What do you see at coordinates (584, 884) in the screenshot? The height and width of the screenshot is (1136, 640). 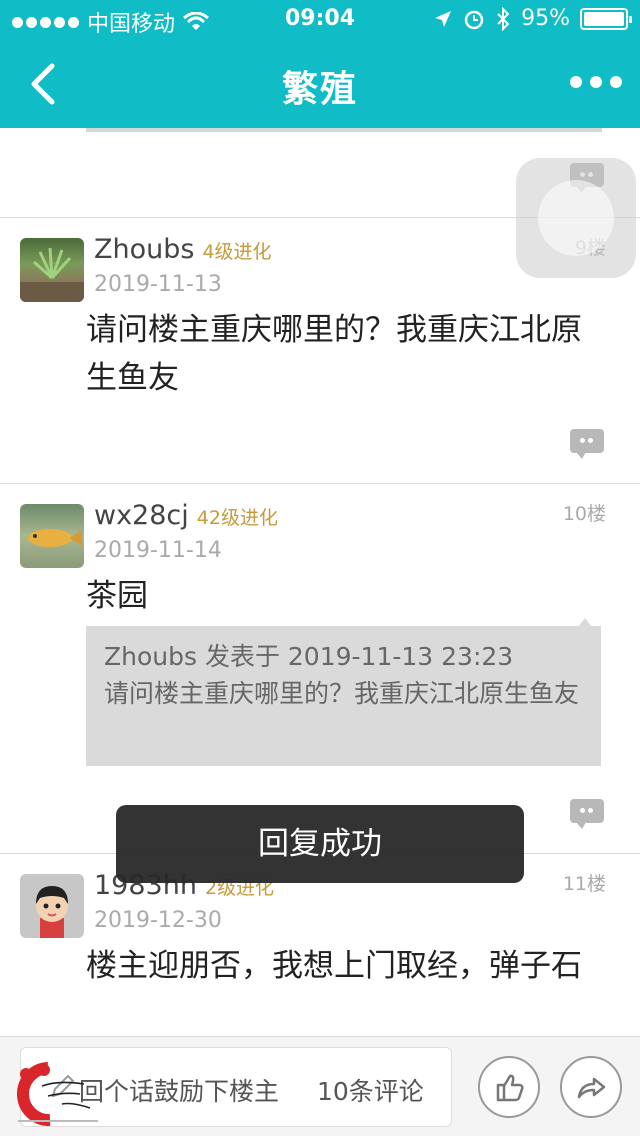 I see `floor-number: 11楼` at bounding box center [584, 884].